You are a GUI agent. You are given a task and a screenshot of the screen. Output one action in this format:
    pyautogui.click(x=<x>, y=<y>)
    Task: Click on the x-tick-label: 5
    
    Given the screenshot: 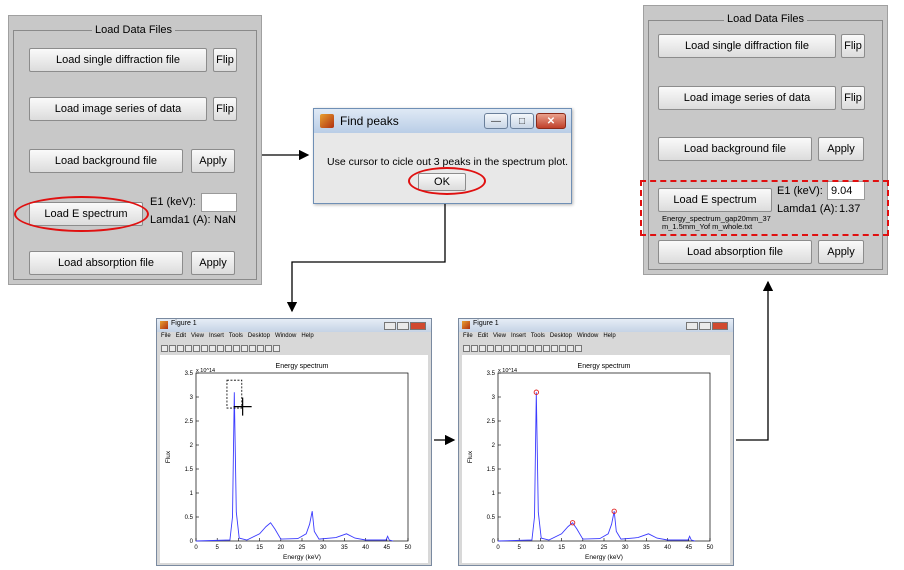 What is the action you would take?
    pyautogui.click(x=520, y=548)
    